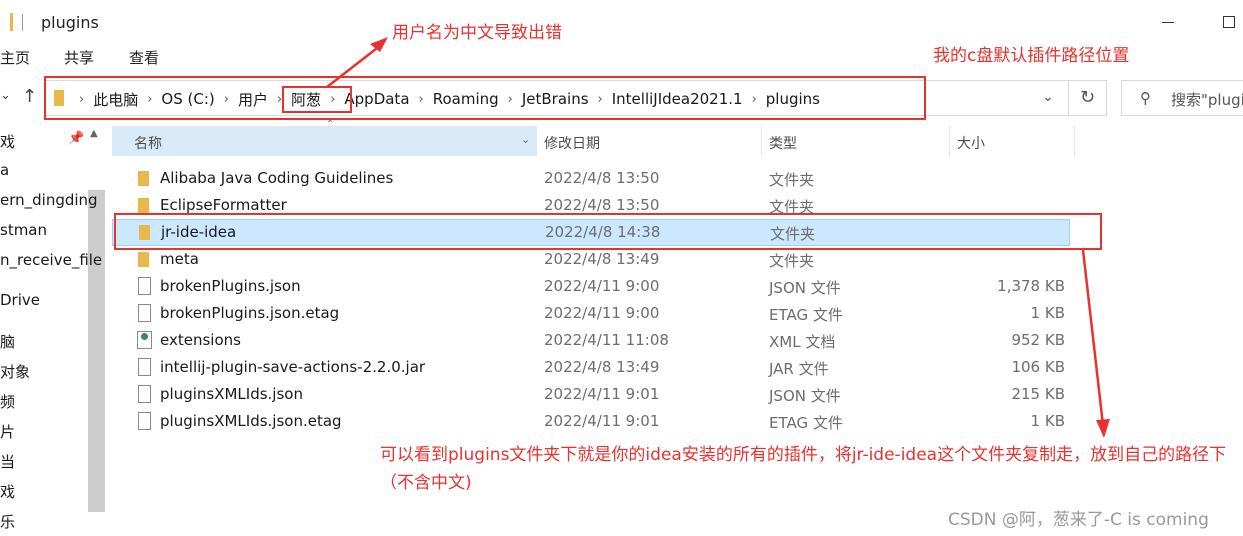 Image resolution: width=1243 pixels, height=536 pixels. I want to click on annotation-arrow-username, so click(354, 66).